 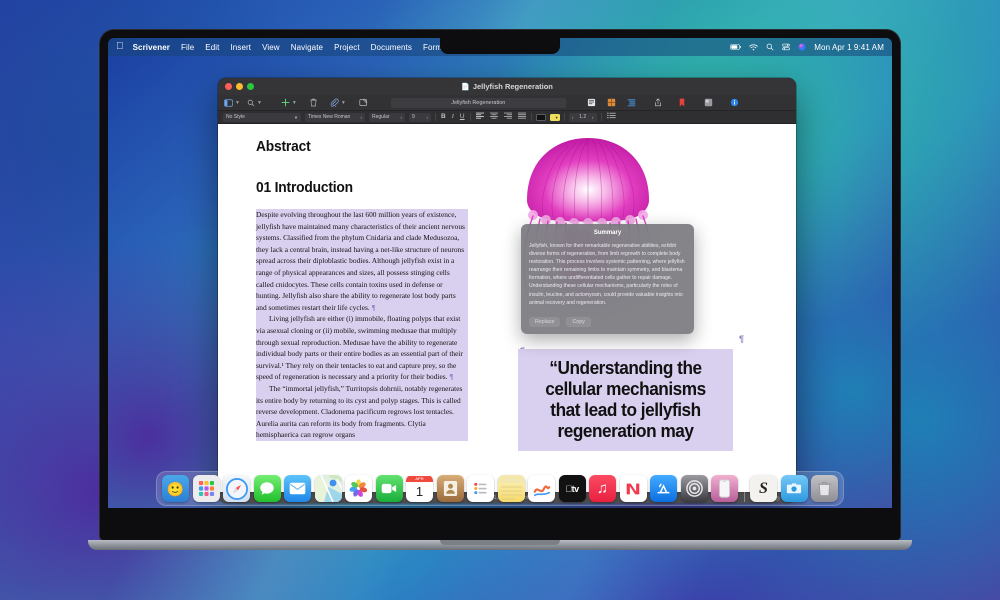 I want to click on dock-item-apple-tv: tv, so click(x=572, y=488).